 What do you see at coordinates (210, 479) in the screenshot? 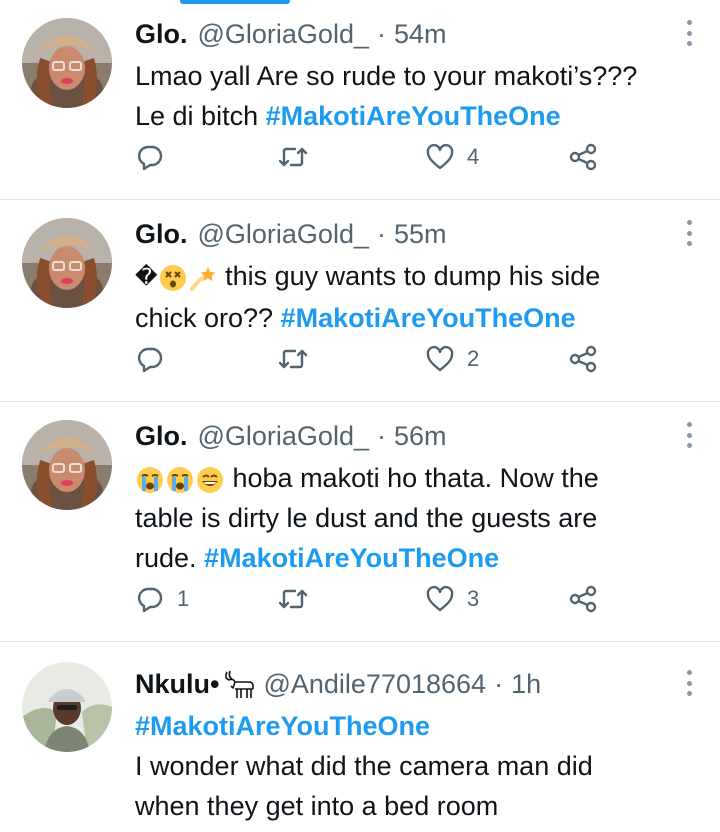
I see `grinning-sweat-emoji` at bounding box center [210, 479].